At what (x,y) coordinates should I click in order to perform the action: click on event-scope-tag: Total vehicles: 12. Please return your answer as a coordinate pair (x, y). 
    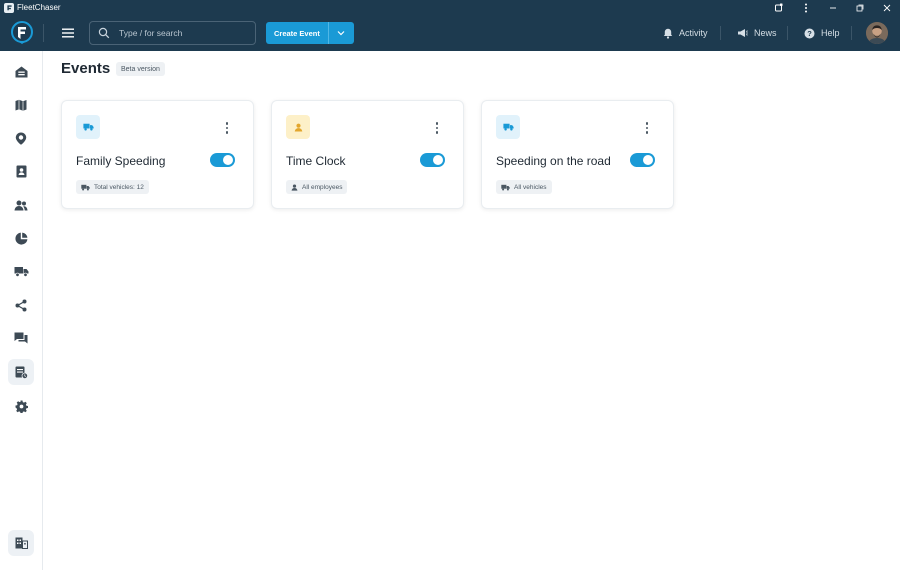
    Looking at the image, I should click on (112, 187).